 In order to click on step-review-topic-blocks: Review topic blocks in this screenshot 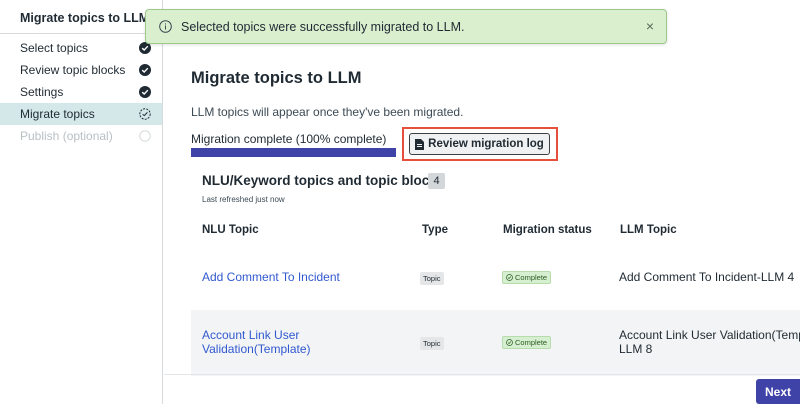, I will do `click(81, 70)`.